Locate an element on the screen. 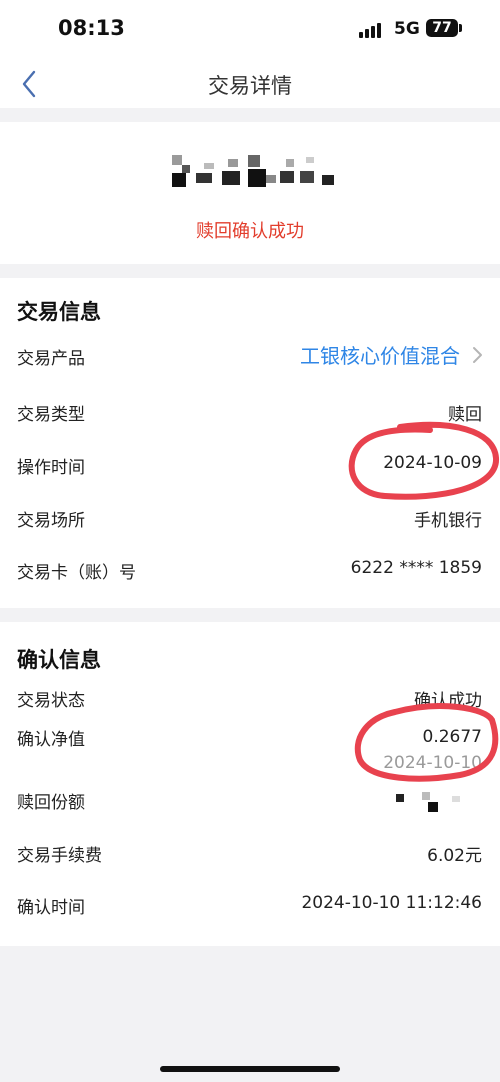  section-title: 确认信息 is located at coordinates (59, 660).